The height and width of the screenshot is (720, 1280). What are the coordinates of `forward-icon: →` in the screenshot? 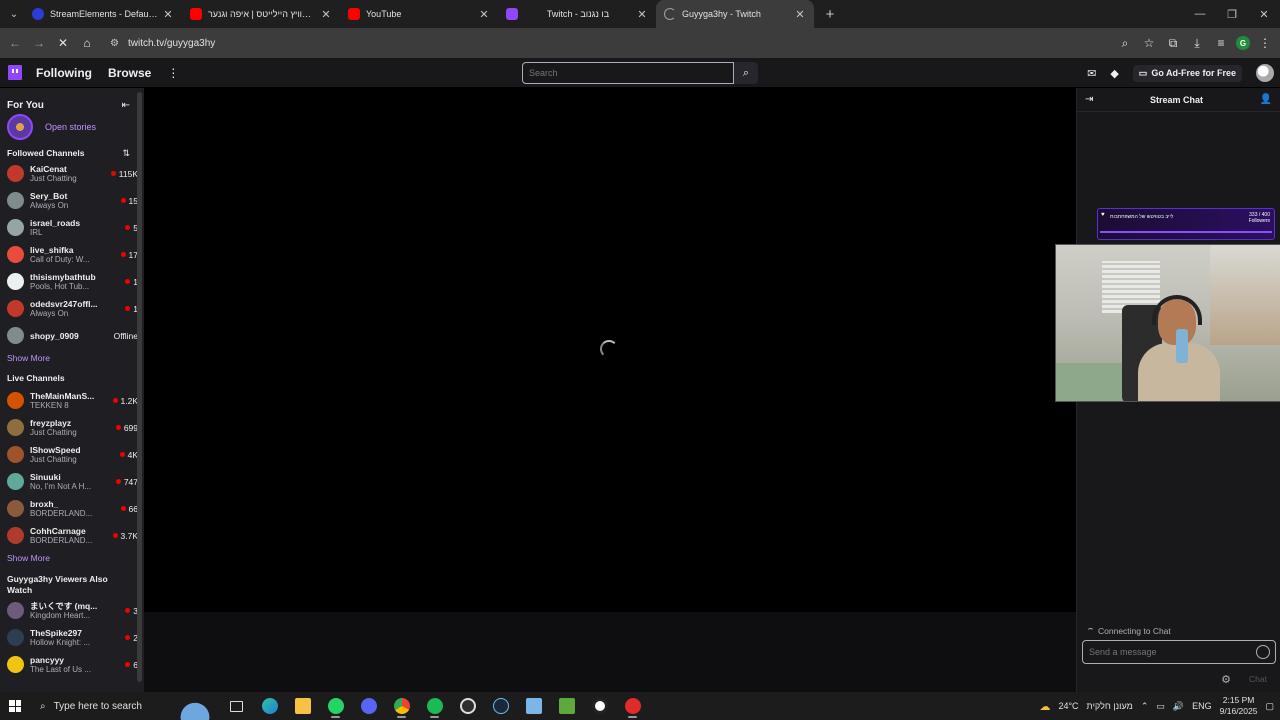 It's located at (39, 43).